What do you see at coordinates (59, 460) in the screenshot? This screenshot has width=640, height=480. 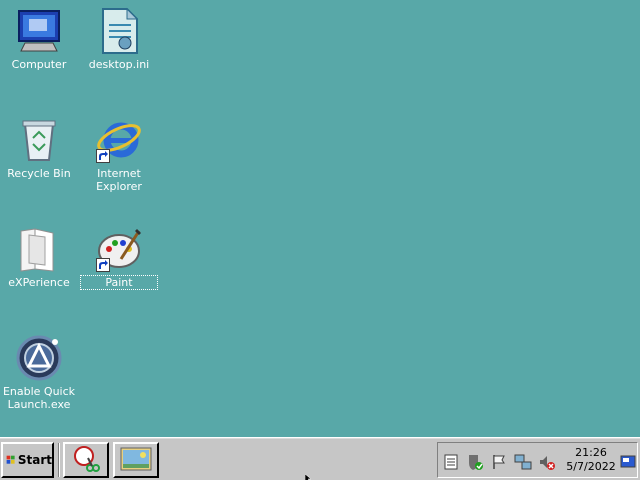 I see `taskbar-separator` at bounding box center [59, 460].